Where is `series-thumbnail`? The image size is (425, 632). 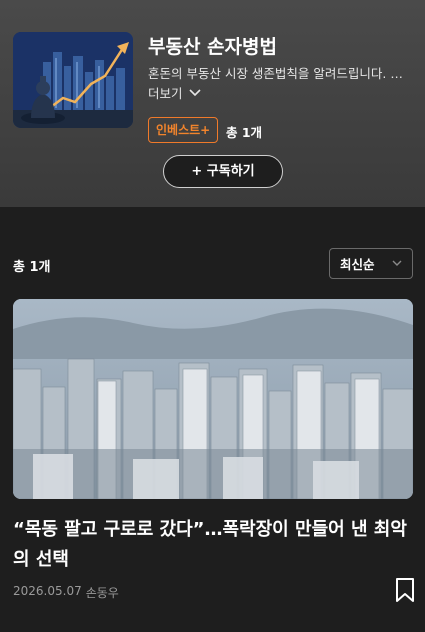
series-thumbnail is located at coordinates (73, 80).